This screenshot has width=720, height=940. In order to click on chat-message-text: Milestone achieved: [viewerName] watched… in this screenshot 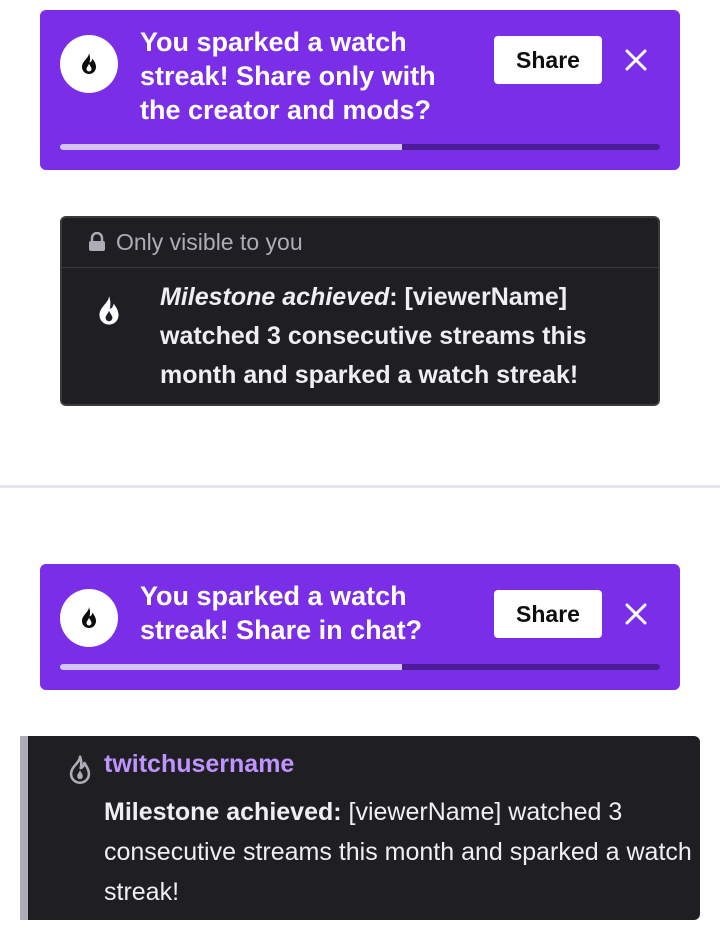, I will do `click(399, 852)`.